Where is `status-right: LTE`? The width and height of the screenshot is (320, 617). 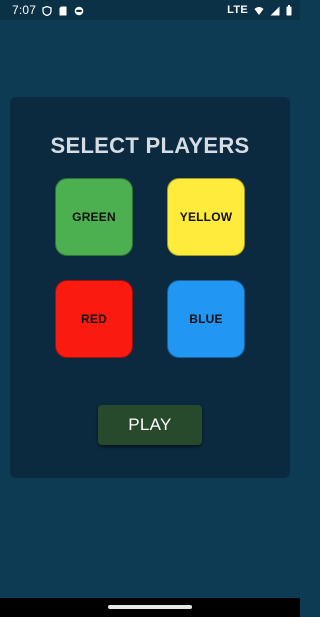 status-right: LTE is located at coordinates (259, 10).